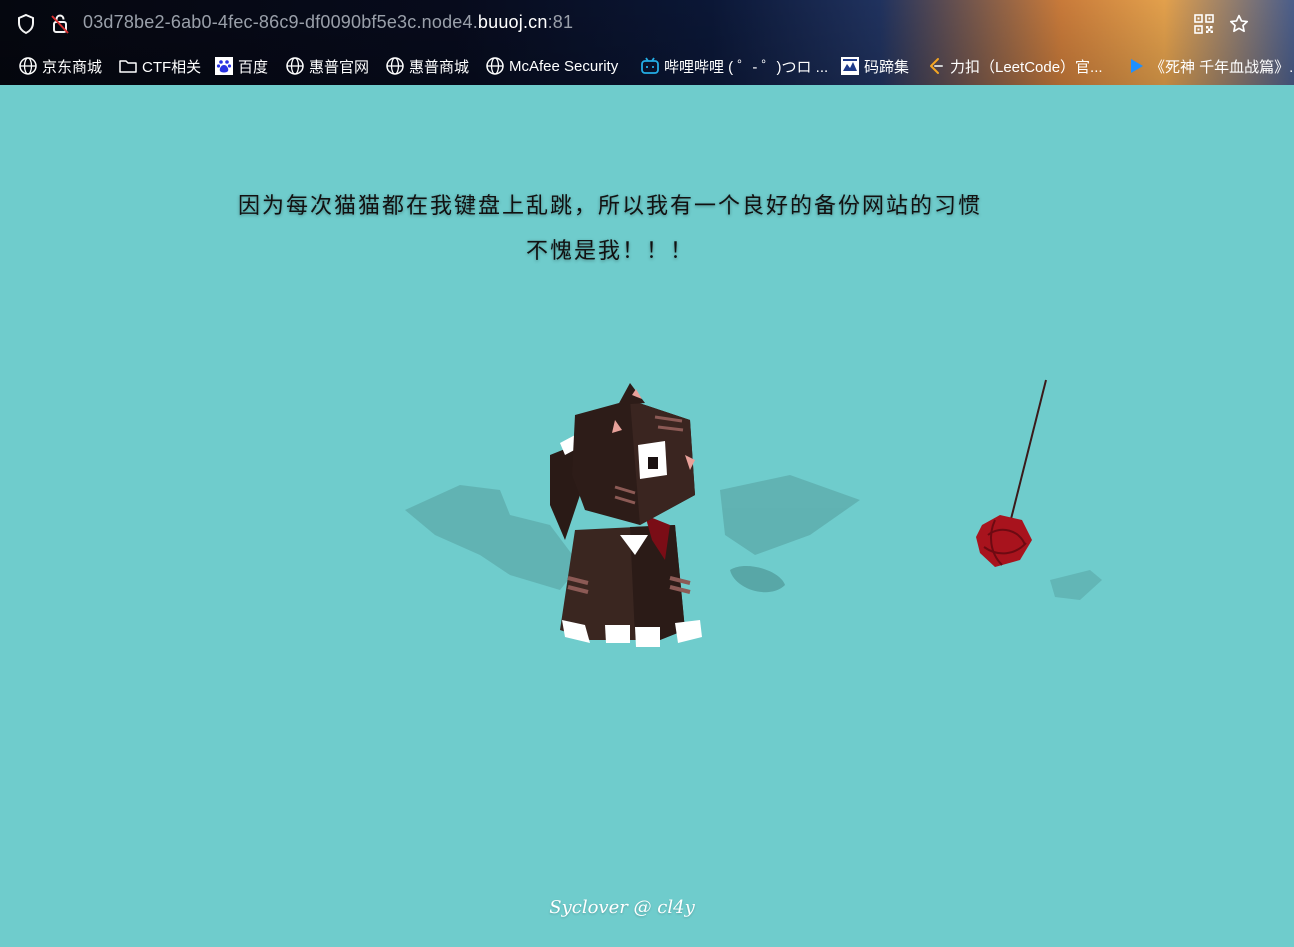  I want to click on star-icon, so click(1239, 24).